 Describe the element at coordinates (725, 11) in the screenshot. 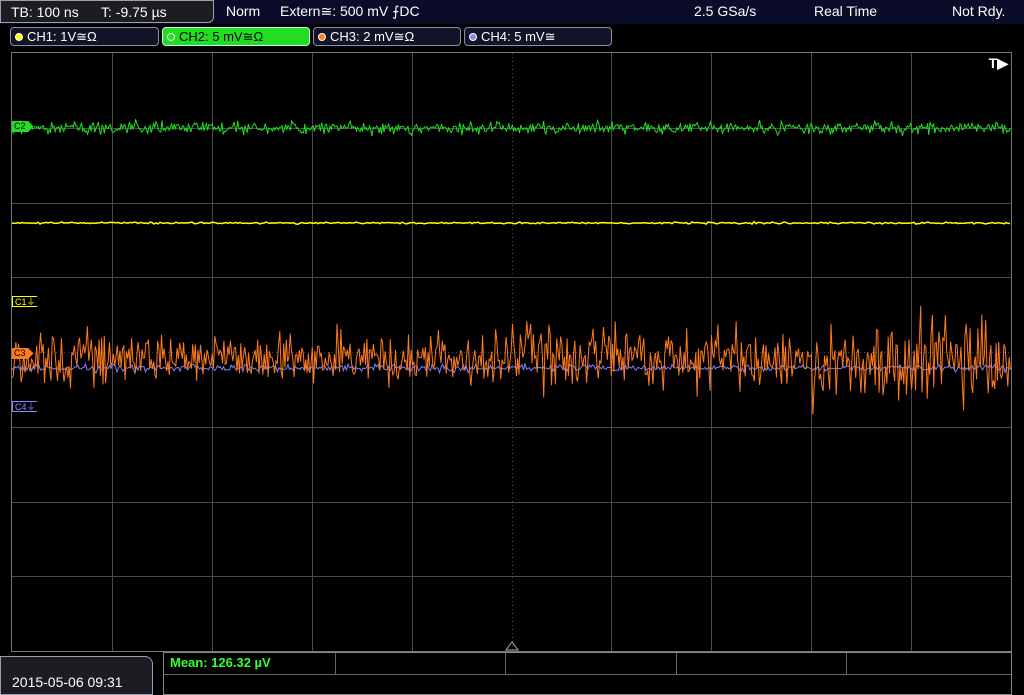

I see `sample-rate: 2.5 GSa/s` at that location.